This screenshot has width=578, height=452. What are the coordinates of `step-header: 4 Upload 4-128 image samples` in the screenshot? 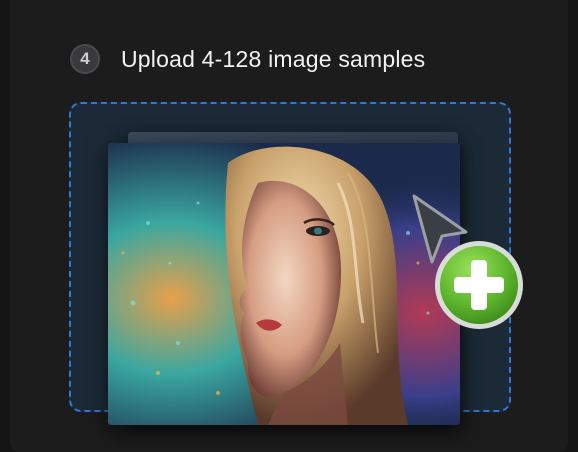 It's located at (247, 59).